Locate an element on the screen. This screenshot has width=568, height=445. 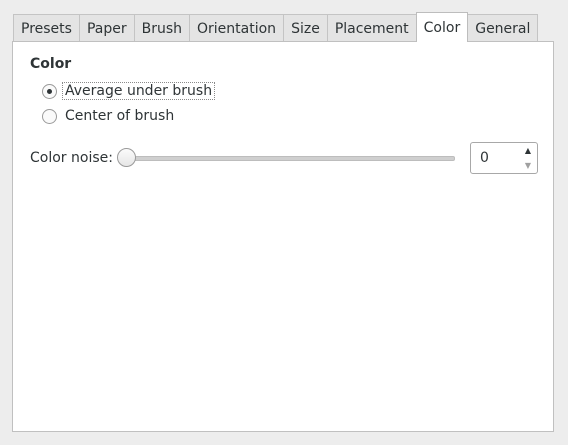
color-noise-input is located at coordinates (495, 158).